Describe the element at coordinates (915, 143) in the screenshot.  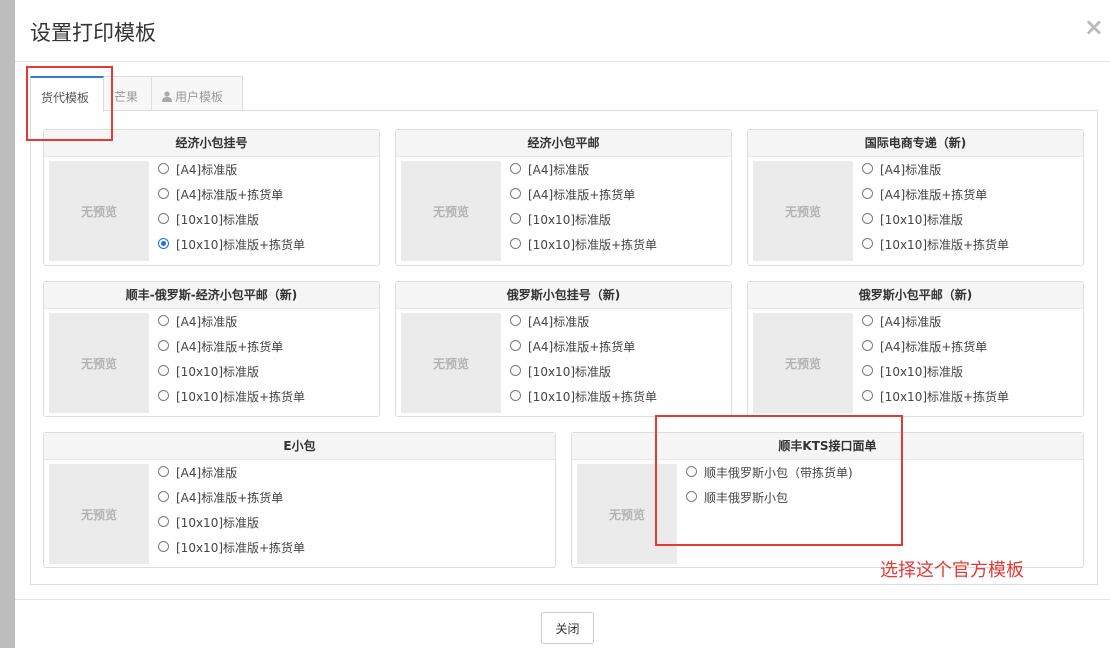
I see `panel-title: 国际电商专递（新)` at that location.